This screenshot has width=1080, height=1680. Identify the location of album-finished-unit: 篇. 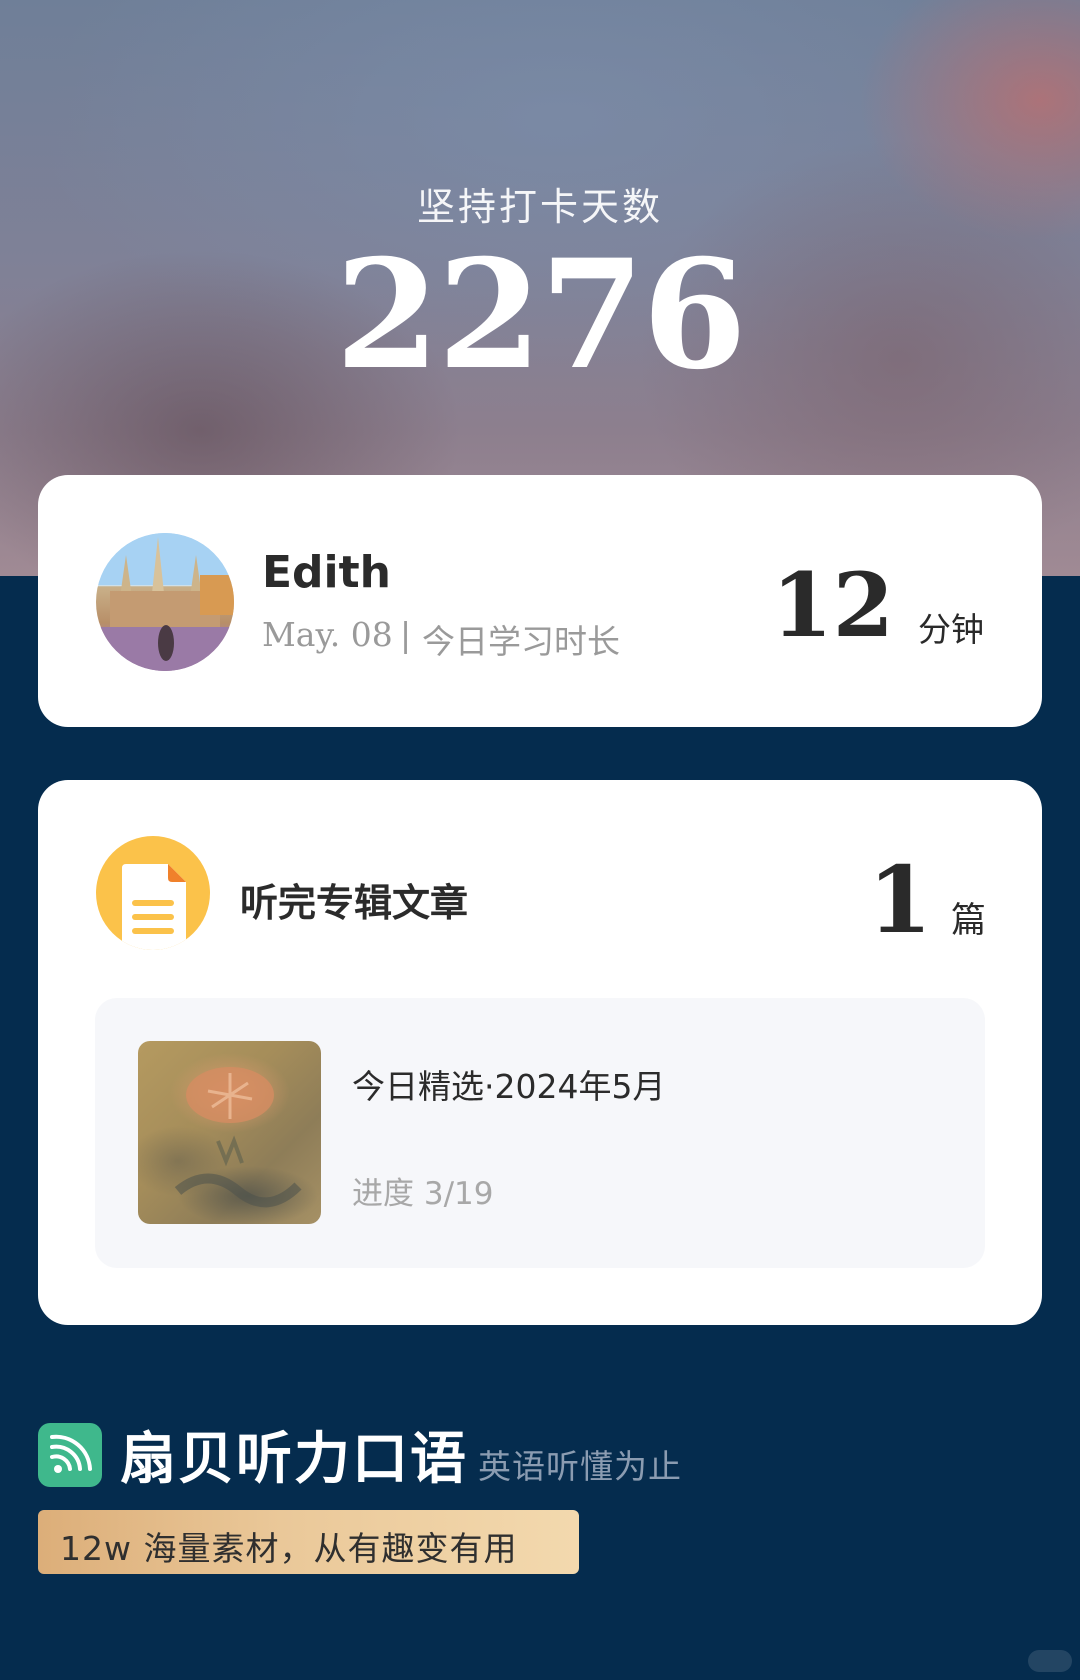
(968, 921).